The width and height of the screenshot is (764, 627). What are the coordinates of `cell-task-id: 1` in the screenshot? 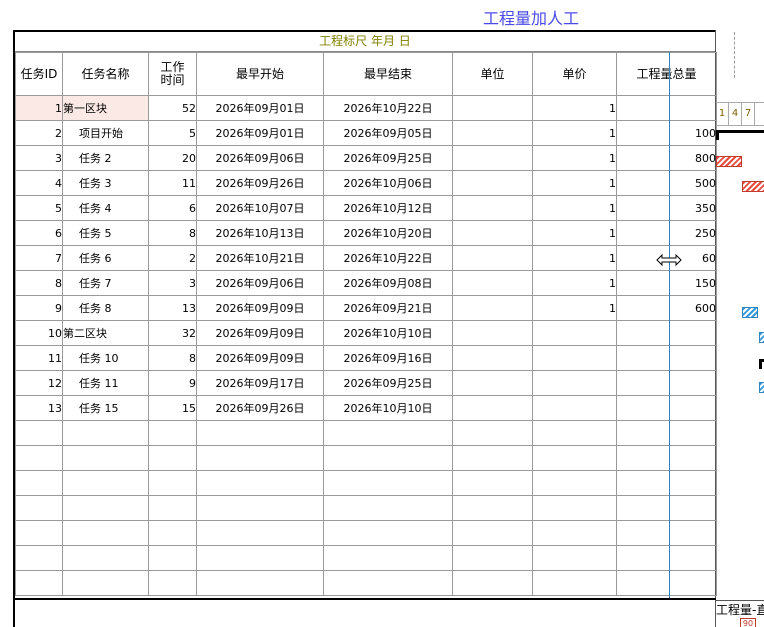 It's located at (39, 108).